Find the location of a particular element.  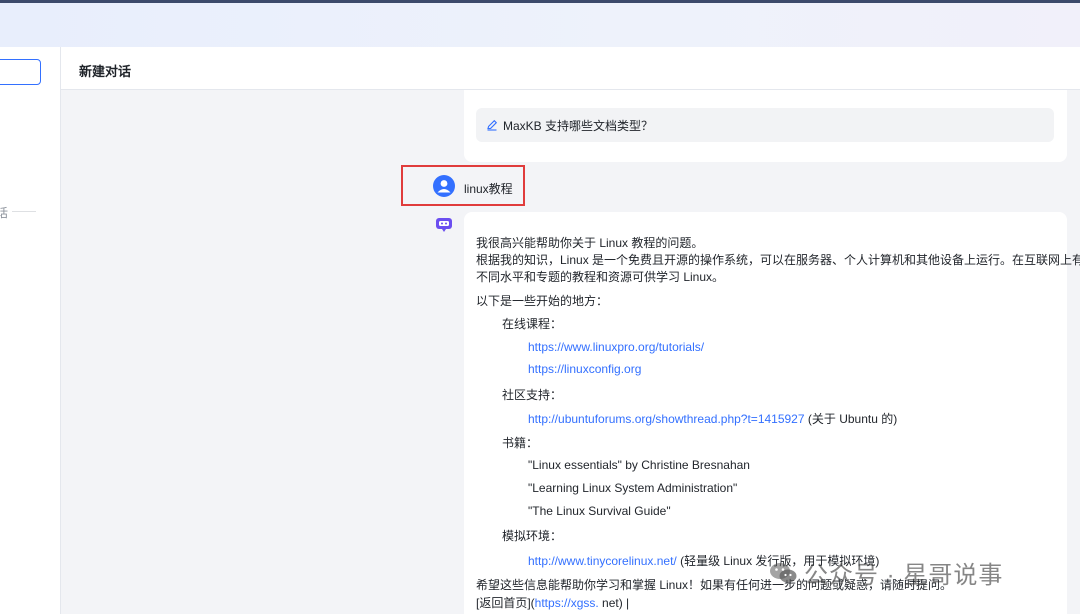

link-linuxconfig: https://linuxconfig.org is located at coordinates (584, 369).